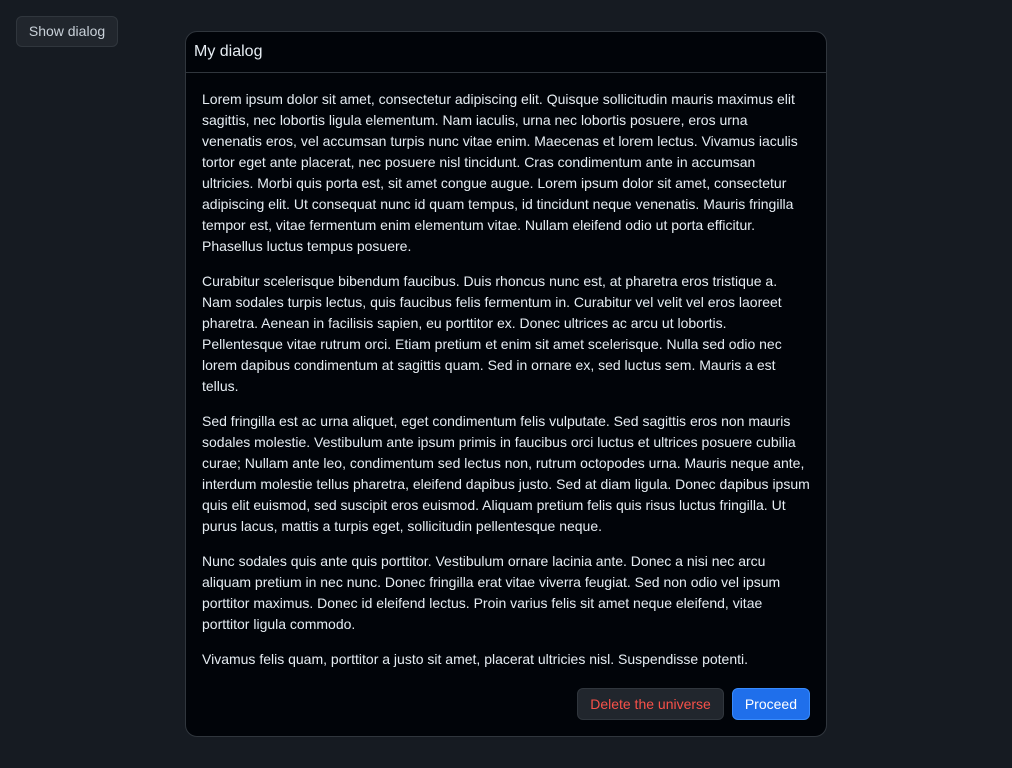 The image size is (1012, 768). I want to click on dialog-footer: Delete the universe Proceed, so click(693, 704).